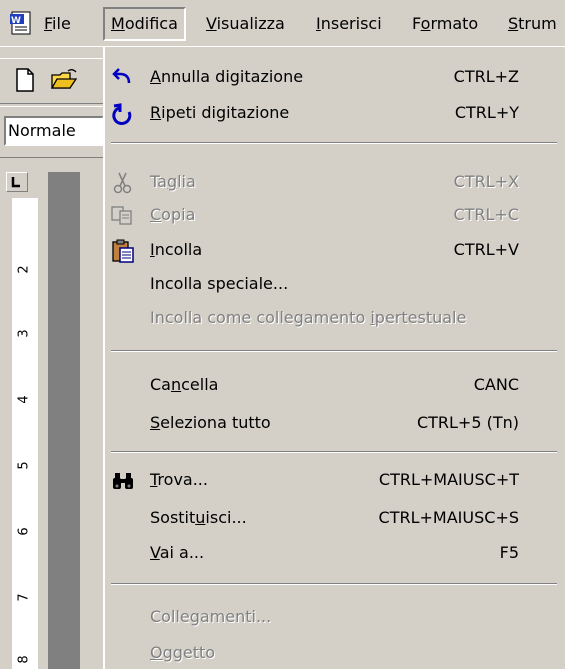 The image size is (565, 669). What do you see at coordinates (184, 384) in the screenshot?
I see `menu-item-delete-label: Cancella` at bounding box center [184, 384].